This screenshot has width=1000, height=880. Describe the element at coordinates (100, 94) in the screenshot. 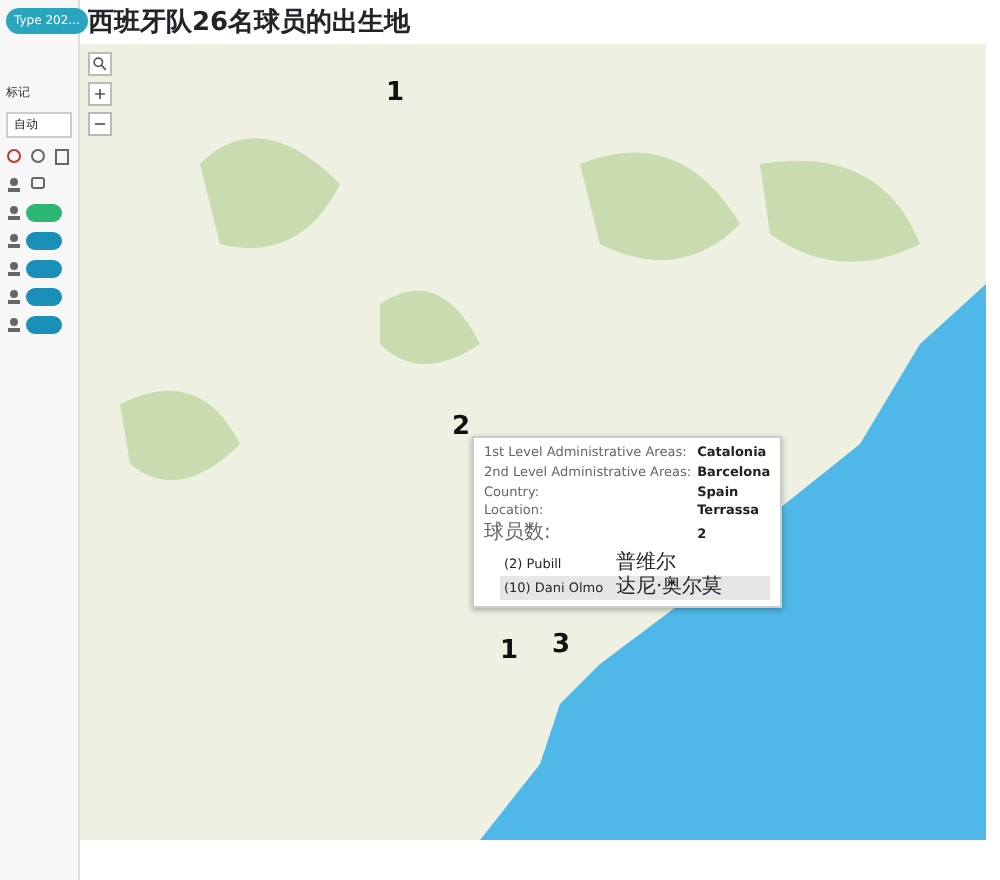

I see `zoom-in-icon` at that location.